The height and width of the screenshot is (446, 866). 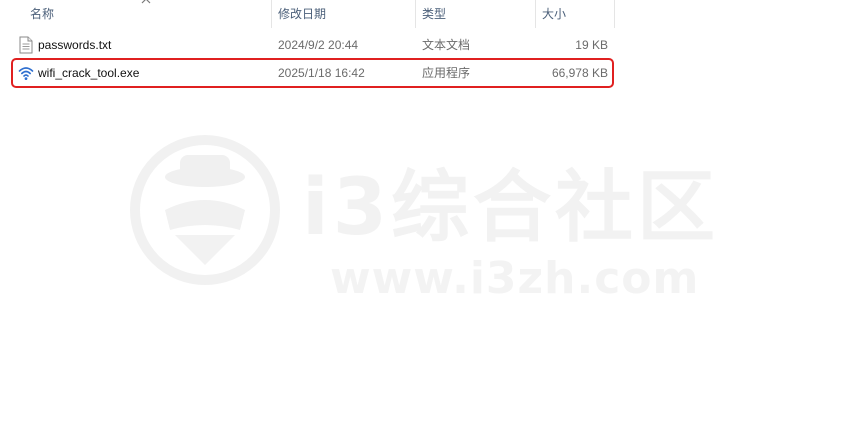 I want to click on file-row-passwords: passwords.txt 2024/9/2 20:44 文本文档 19 KB, so click(x=313, y=45).